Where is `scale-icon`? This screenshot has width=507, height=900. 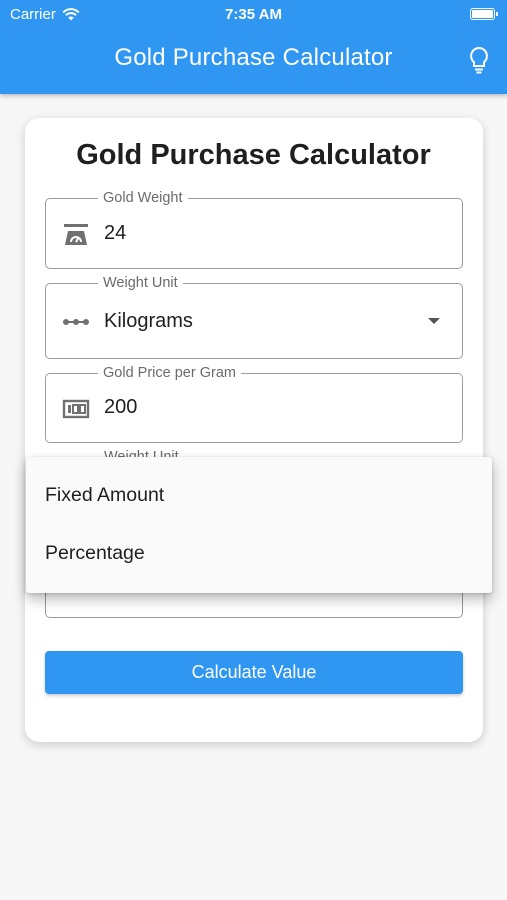 scale-icon is located at coordinates (76, 234).